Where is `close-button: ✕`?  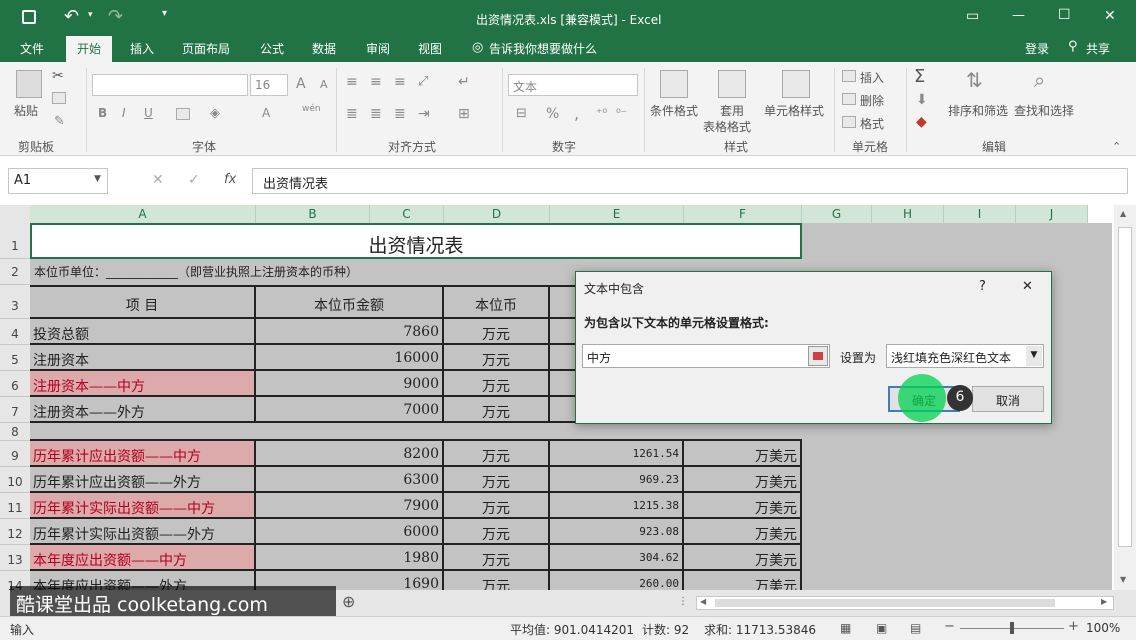 close-button: ✕ is located at coordinates (1110, 16).